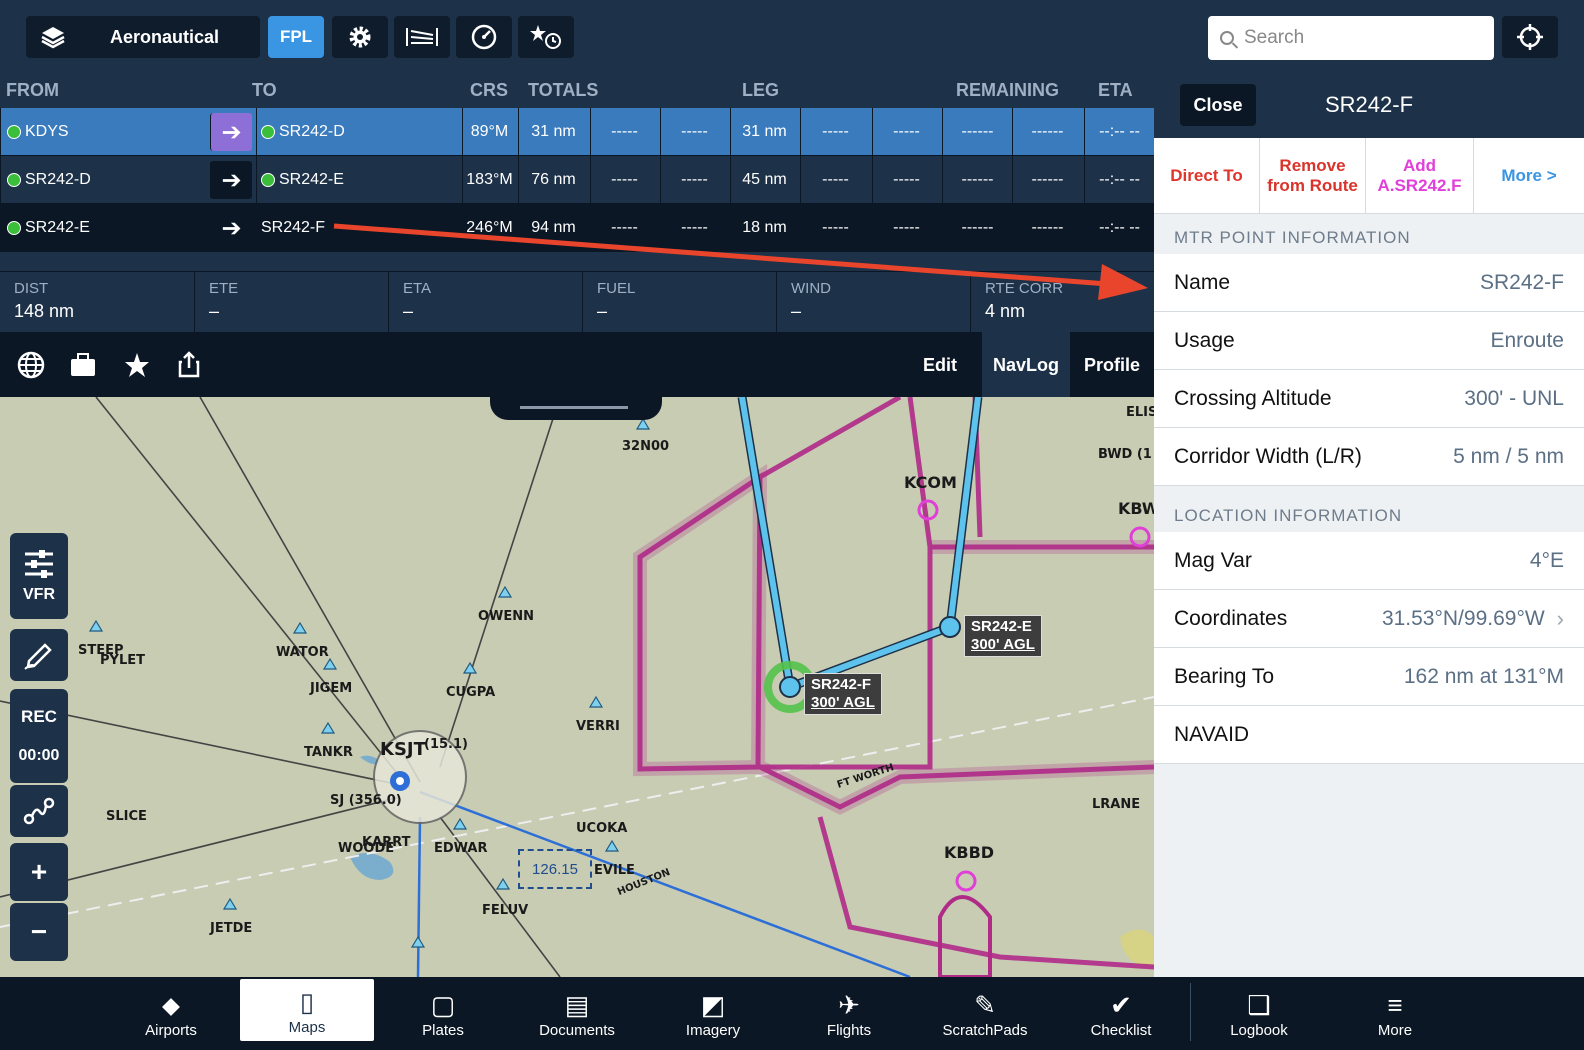  I want to click on col-totals: TOTALS, so click(563, 90).